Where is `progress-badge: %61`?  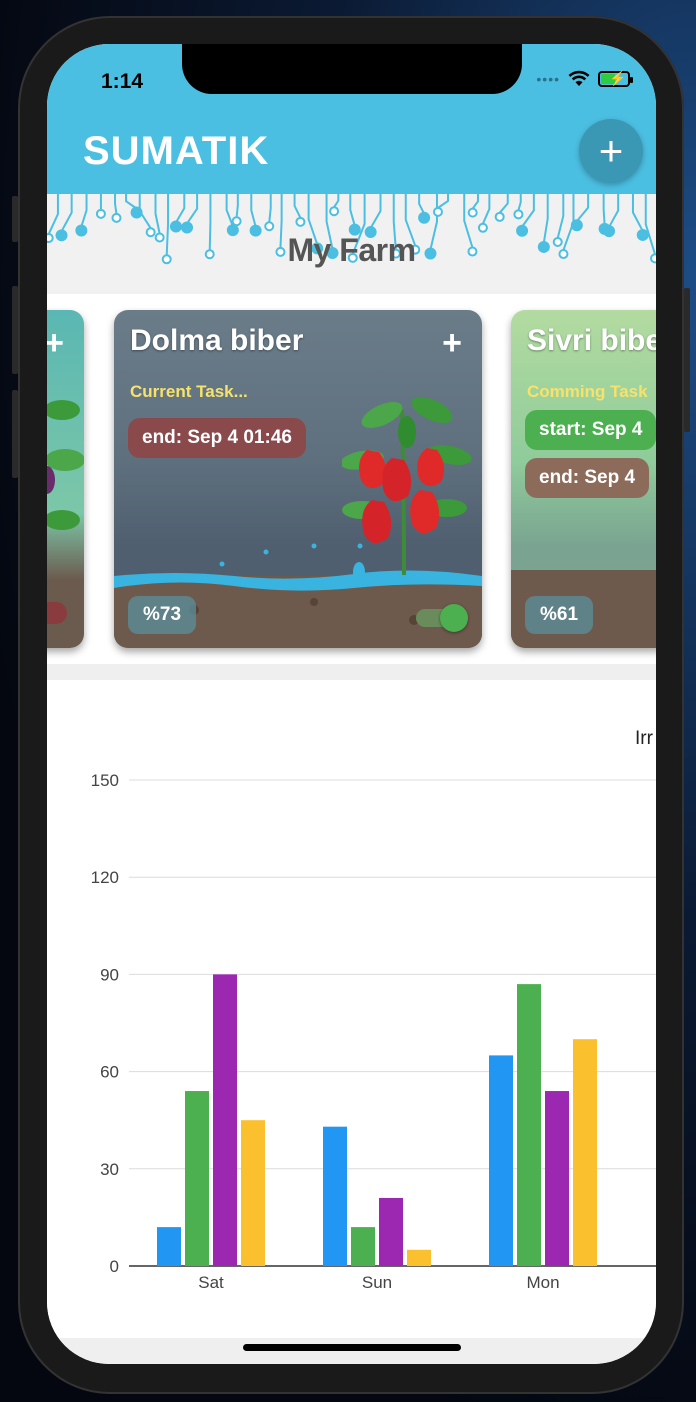
progress-badge: %61 is located at coordinates (559, 615).